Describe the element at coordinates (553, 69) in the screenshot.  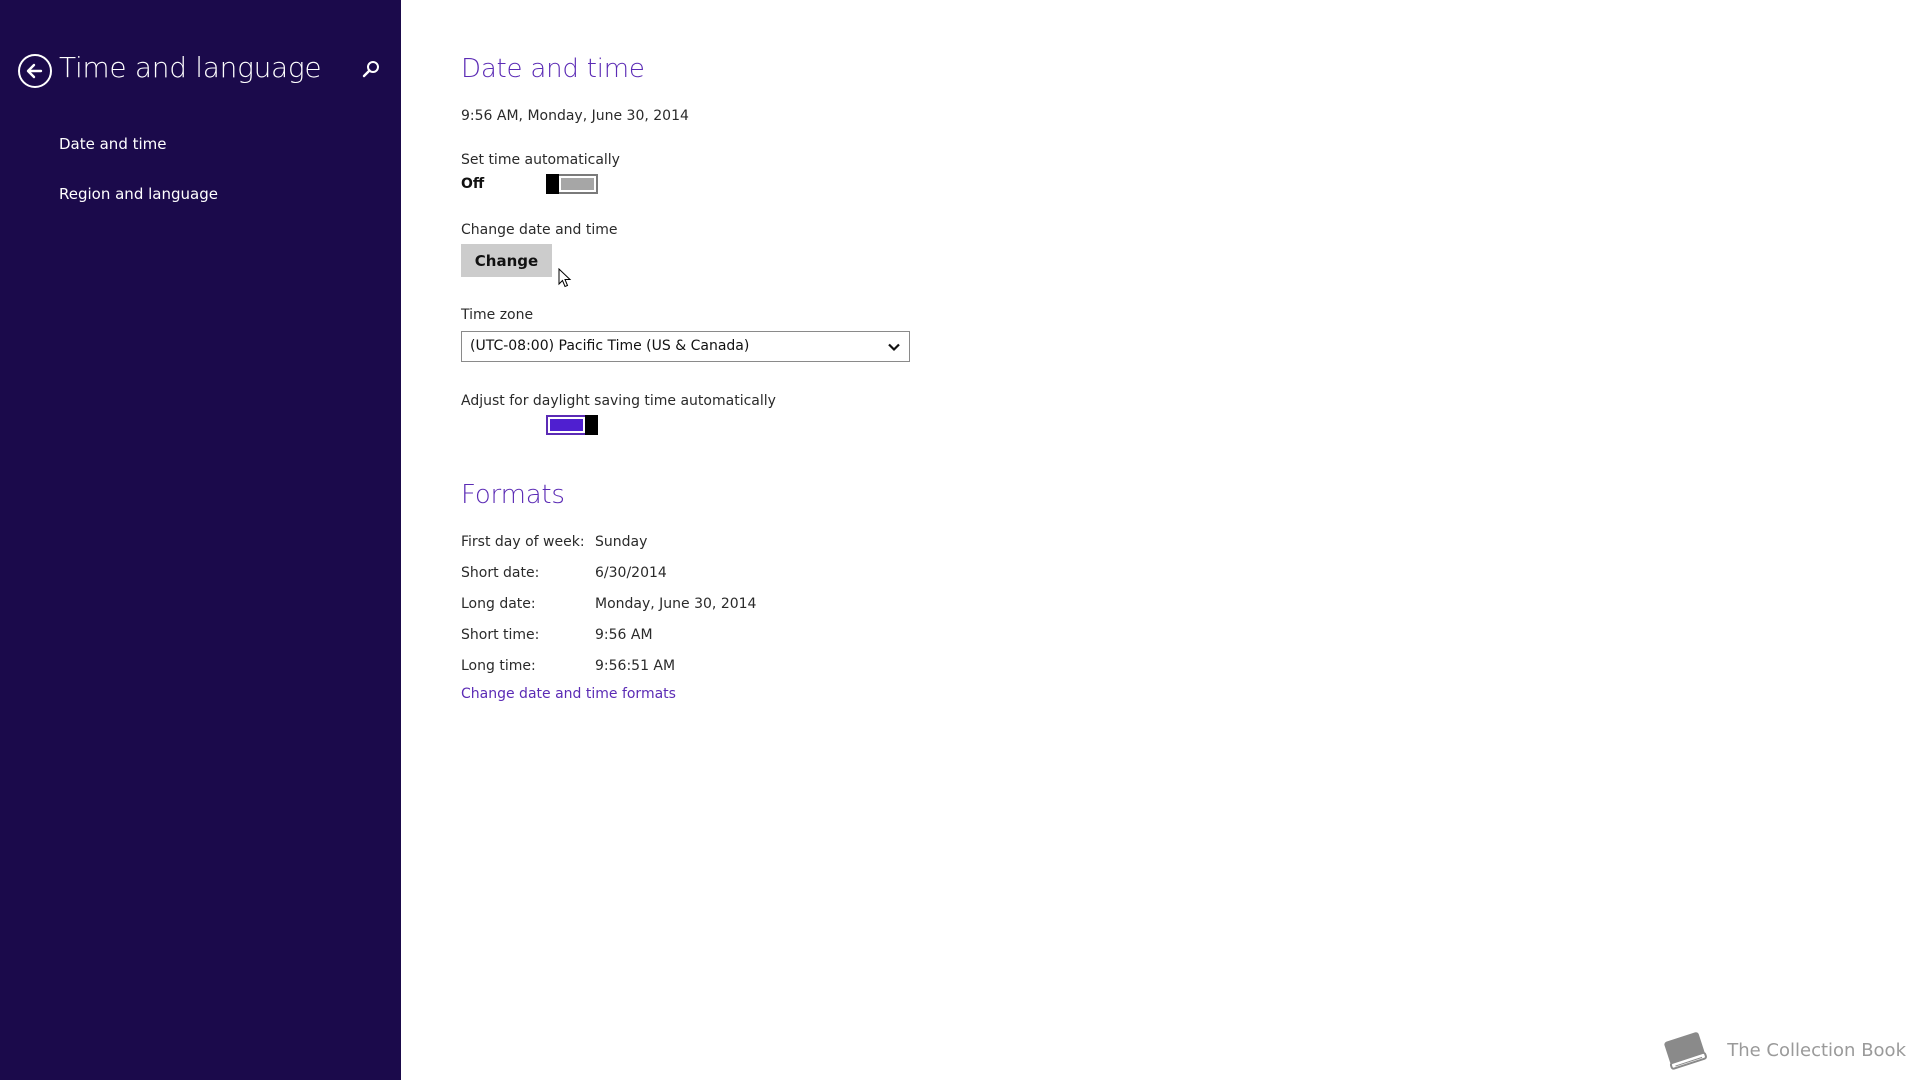
I see `date-time-heading: Date and time` at that location.